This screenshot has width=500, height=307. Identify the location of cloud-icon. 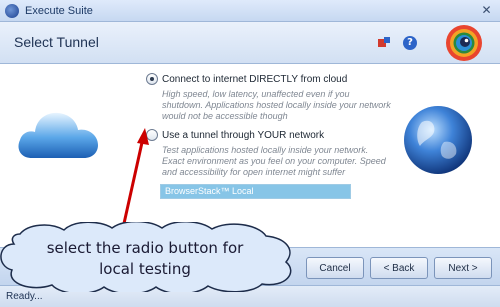
(58, 135).